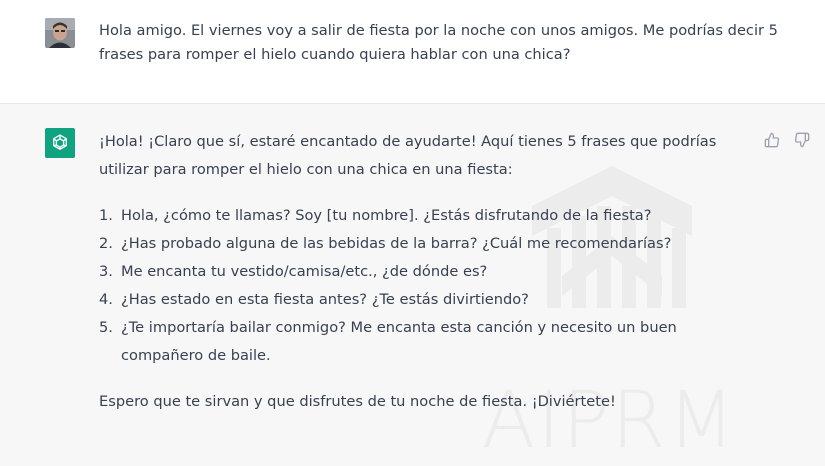 Image resolution: width=825 pixels, height=466 pixels. I want to click on openai-logo-icon, so click(60, 142).